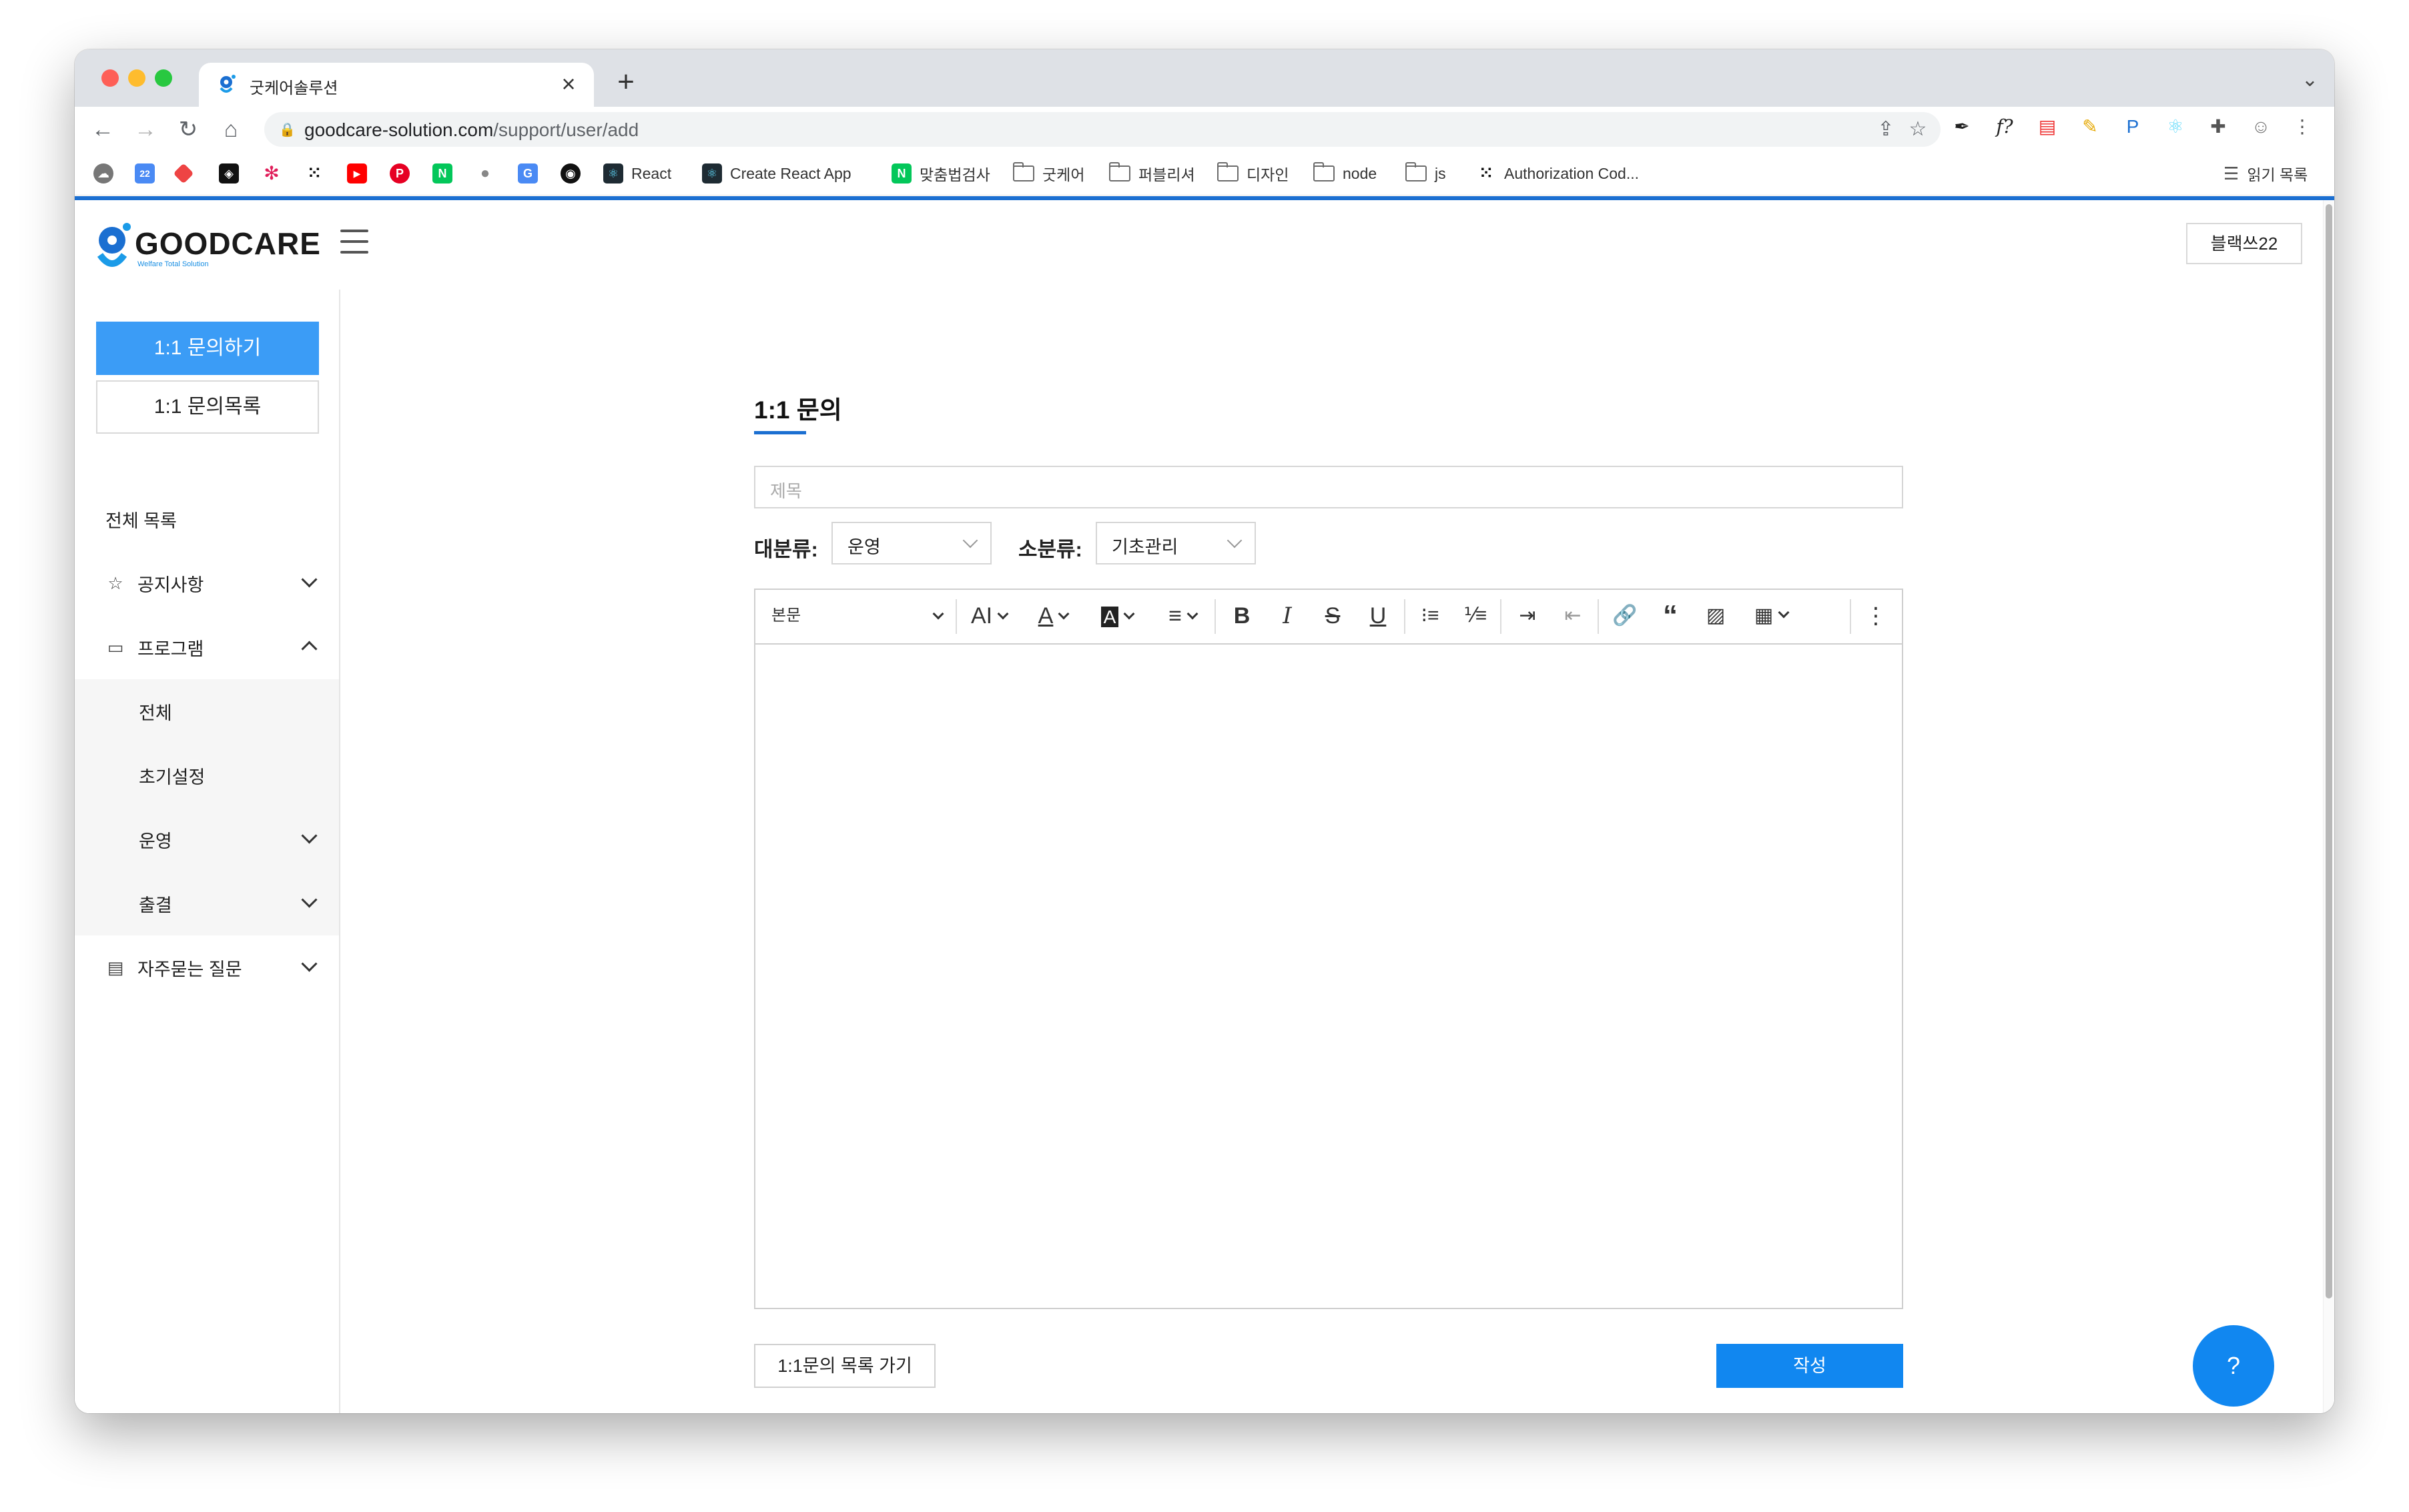  Describe the element at coordinates (208, 348) in the screenshot. I see `inquiry-write-button: 1:1 문의하기` at that location.